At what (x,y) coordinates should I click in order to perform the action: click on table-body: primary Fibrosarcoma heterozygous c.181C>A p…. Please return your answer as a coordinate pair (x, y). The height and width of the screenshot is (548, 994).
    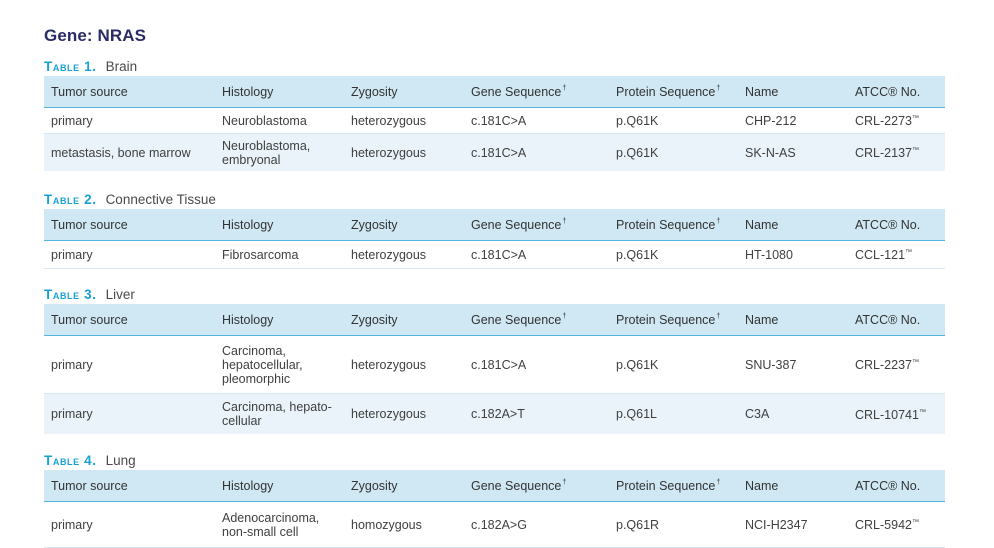
    Looking at the image, I should click on (494, 254).